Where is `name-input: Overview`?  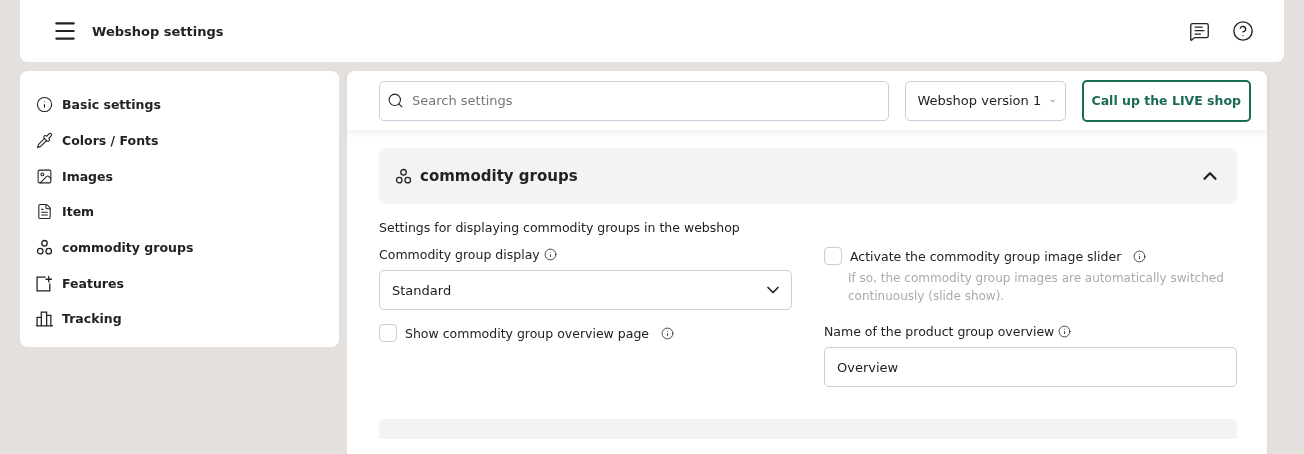
name-input: Overview is located at coordinates (1030, 367).